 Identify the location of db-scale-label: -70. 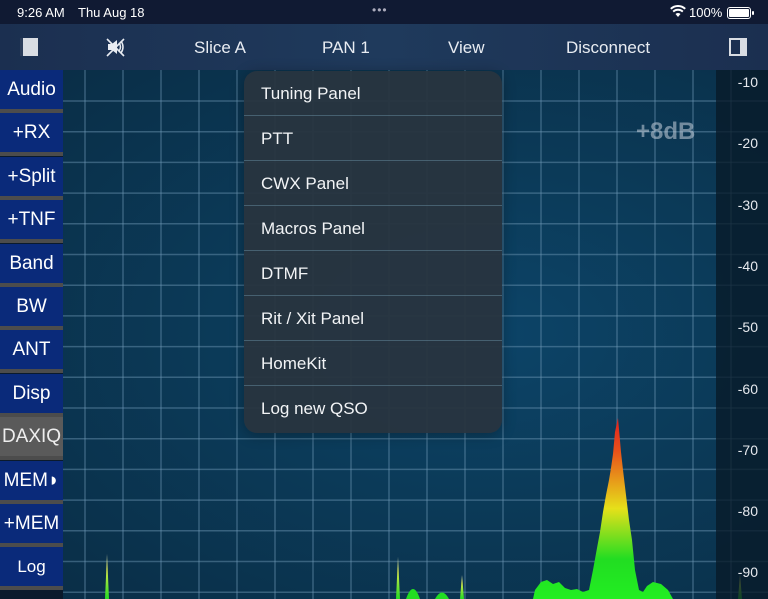
(747, 449).